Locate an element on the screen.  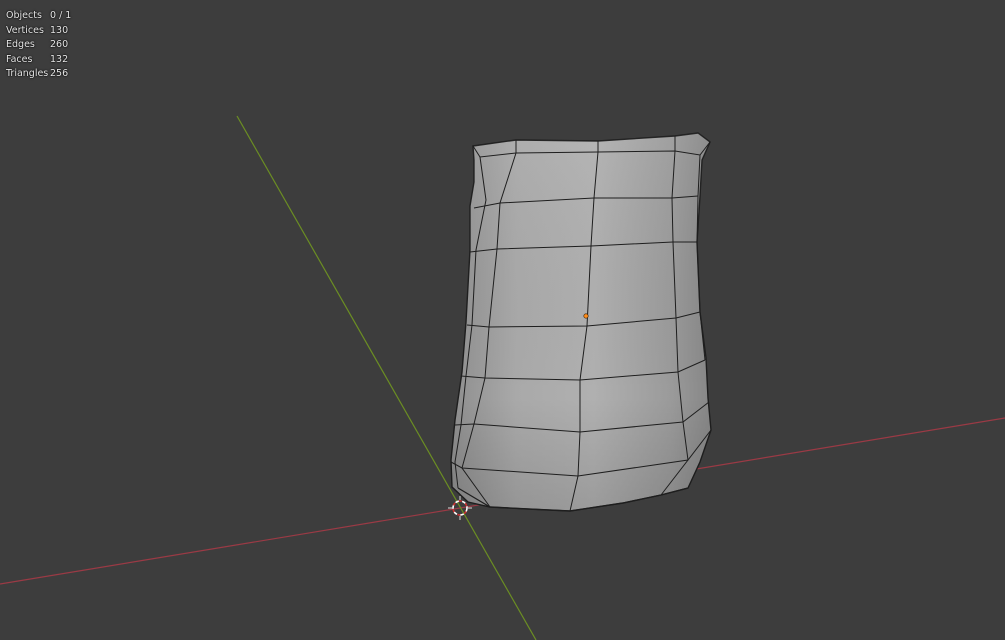
object-origin-icon is located at coordinates (586, 316).